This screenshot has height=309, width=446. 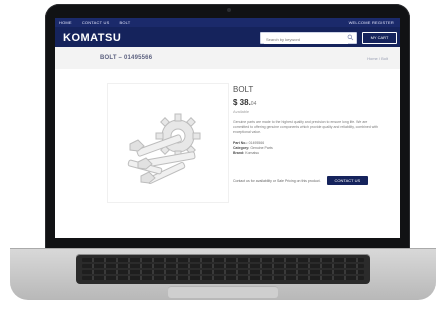 I want to click on product-name: BOLT, so click(x=243, y=89).